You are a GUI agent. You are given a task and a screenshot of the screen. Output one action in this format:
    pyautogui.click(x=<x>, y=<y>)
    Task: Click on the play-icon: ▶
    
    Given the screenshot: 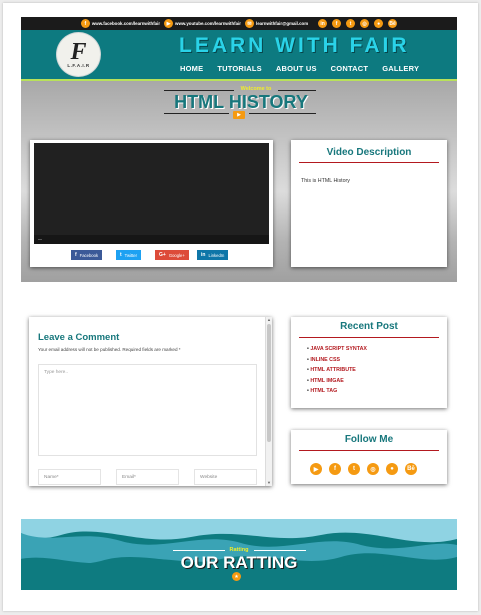 What is the action you would take?
    pyautogui.click(x=239, y=115)
    